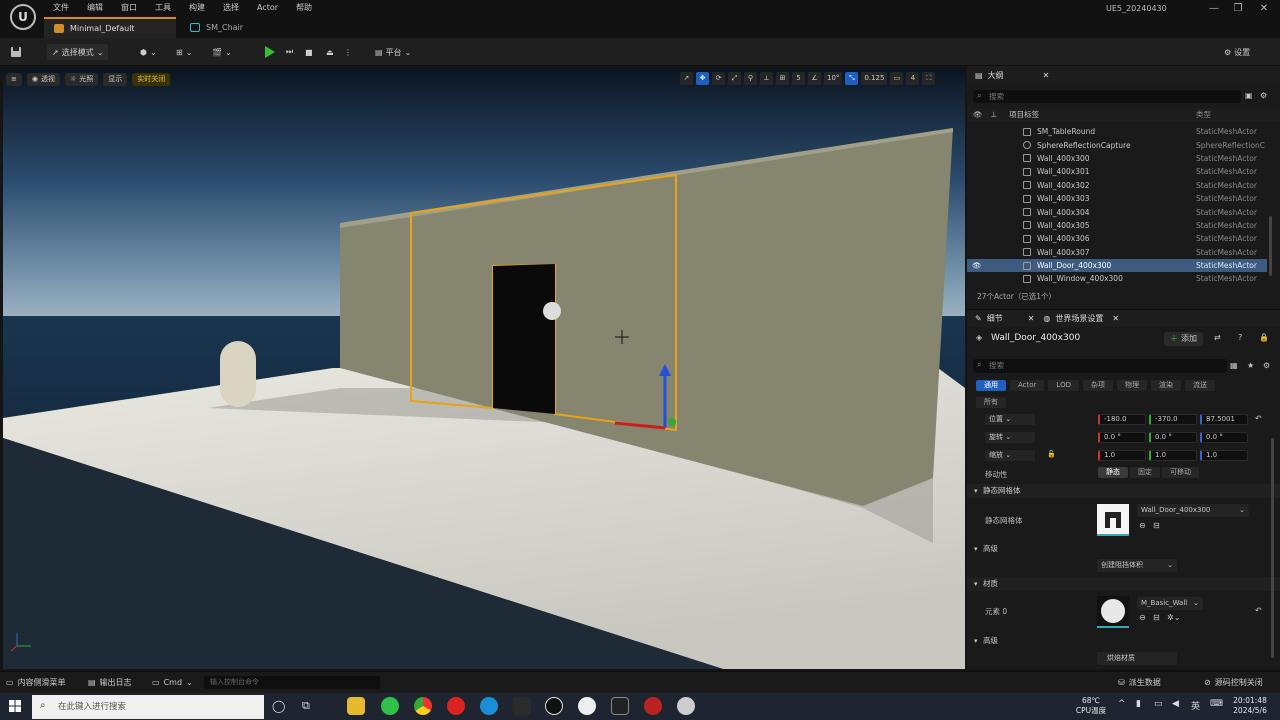  Describe the element at coordinates (1117, 252) in the screenshot. I see `list-item: Wall_400x307 StaticMeshActor` at that location.